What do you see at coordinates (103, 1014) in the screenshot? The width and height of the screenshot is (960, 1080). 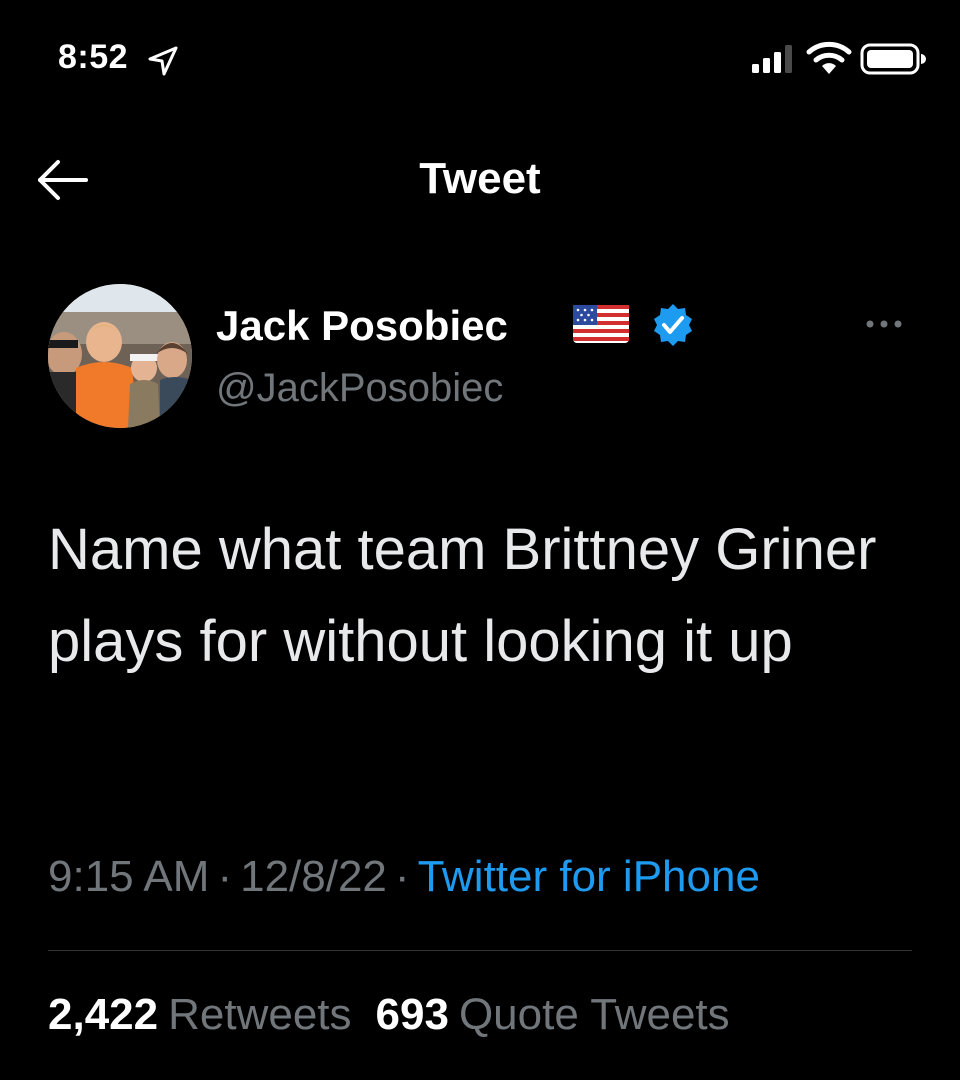 I see `retweets-count: 2,422` at bounding box center [103, 1014].